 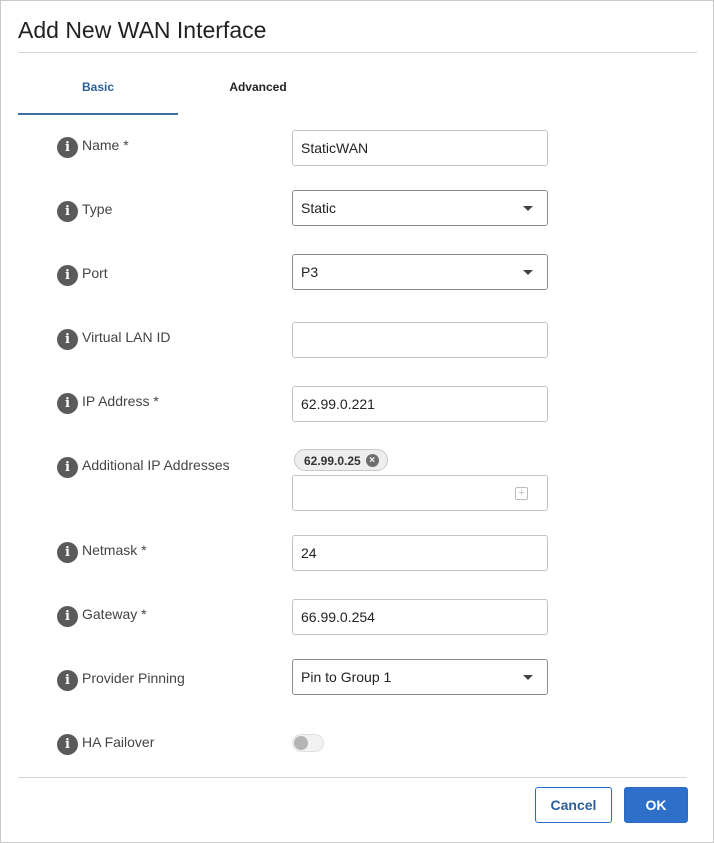 What do you see at coordinates (301, 743) in the screenshot?
I see `toggle-knob` at bounding box center [301, 743].